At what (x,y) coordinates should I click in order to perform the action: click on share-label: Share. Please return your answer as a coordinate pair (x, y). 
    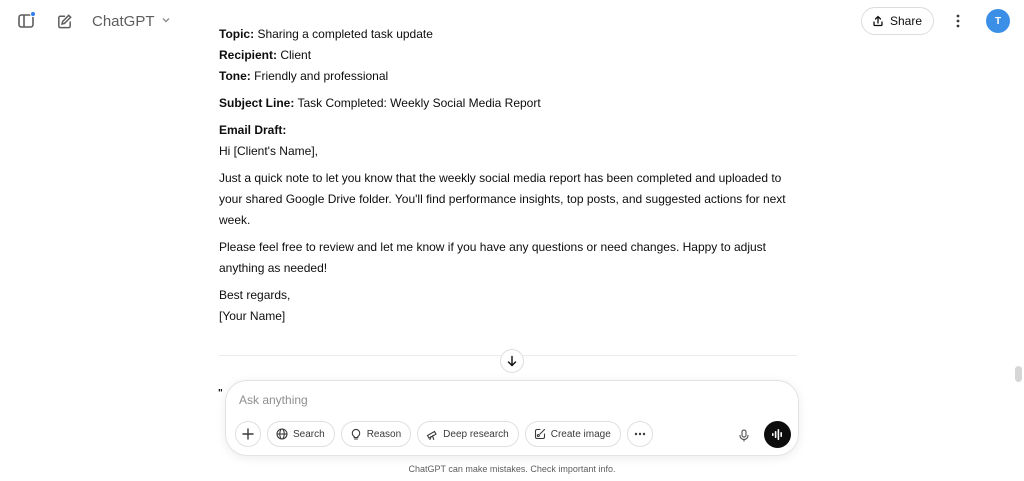
    Looking at the image, I should click on (905, 21).